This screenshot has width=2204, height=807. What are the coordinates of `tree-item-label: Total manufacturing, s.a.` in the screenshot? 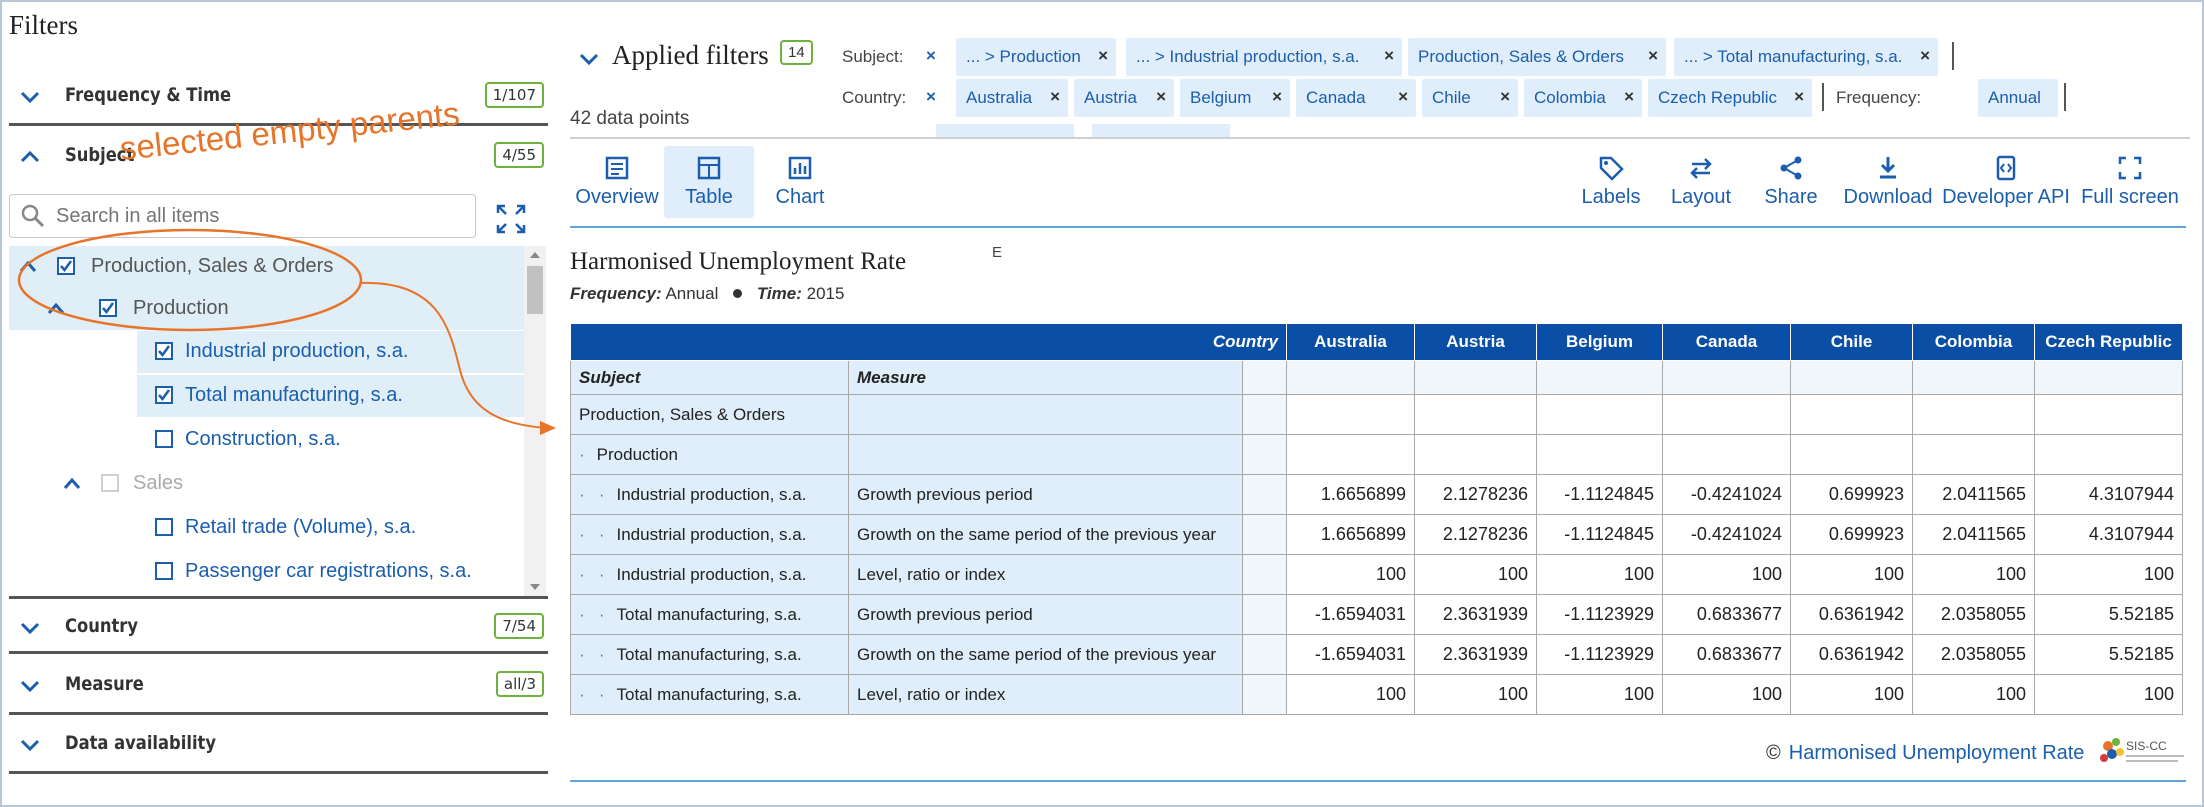 It's located at (294, 395).